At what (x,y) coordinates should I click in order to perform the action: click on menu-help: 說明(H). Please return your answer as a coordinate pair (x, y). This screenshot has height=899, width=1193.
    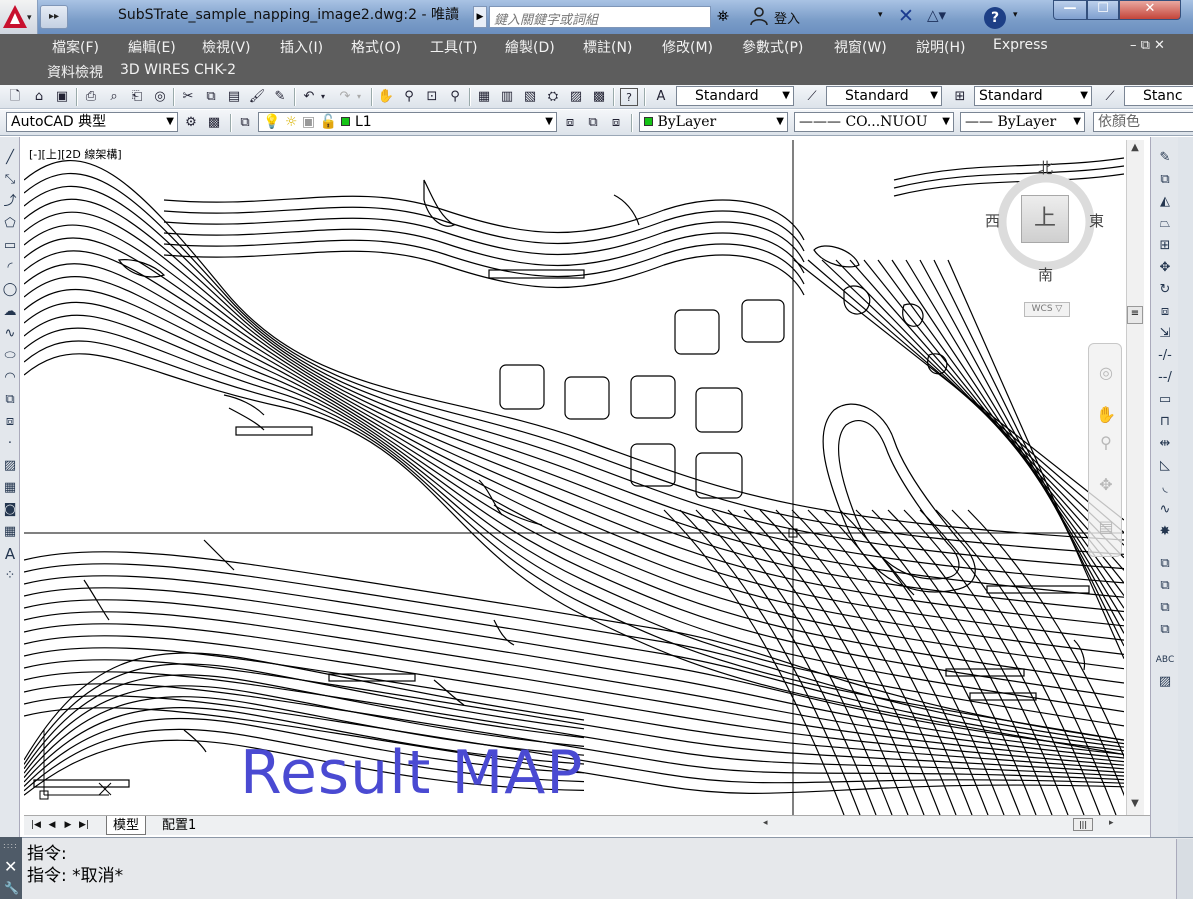
    Looking at the image, I should click on (940, 47).